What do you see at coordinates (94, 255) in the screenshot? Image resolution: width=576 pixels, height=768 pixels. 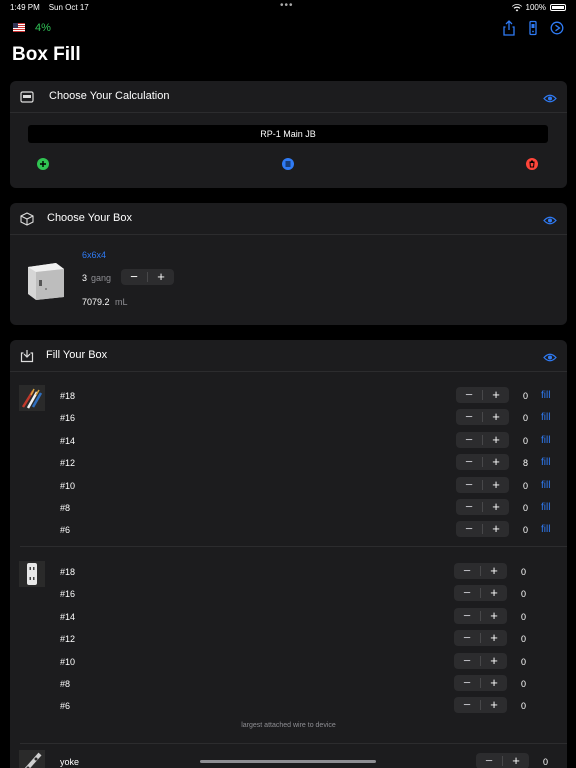 I see `box-size-link: 6x6x4` at bounding box center [94, 255].